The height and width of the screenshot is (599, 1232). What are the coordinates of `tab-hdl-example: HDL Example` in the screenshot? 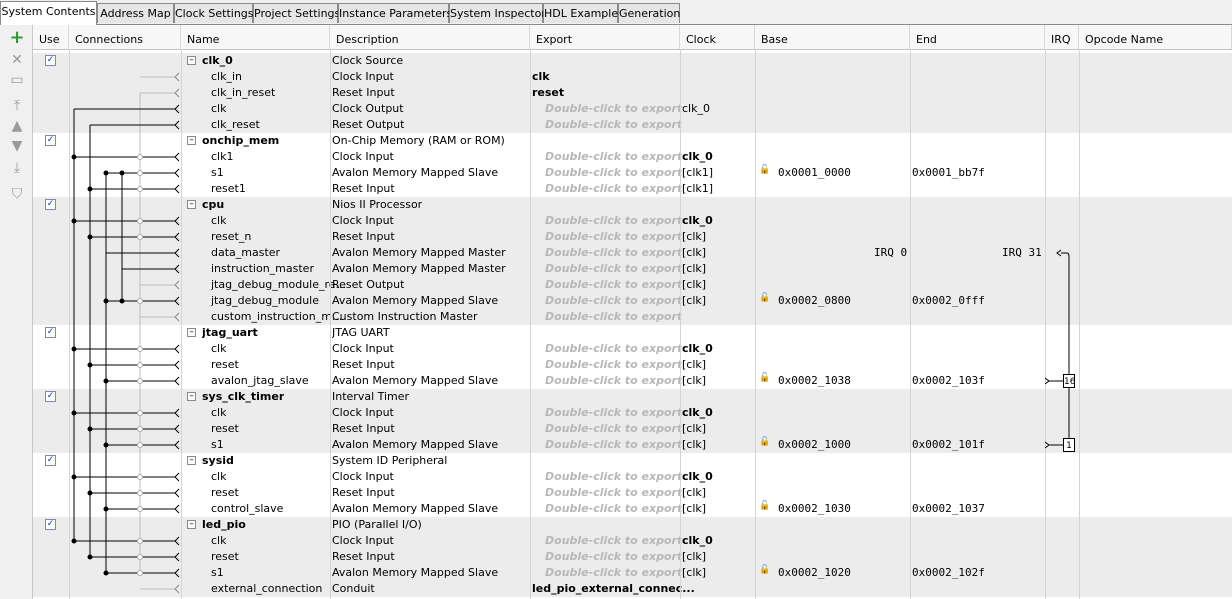 It's located at (580, 13).